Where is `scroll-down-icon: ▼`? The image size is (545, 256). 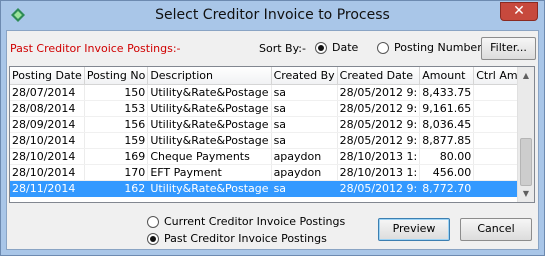 scroll-down-icon: ▼ is located at coordinates (526, 193).